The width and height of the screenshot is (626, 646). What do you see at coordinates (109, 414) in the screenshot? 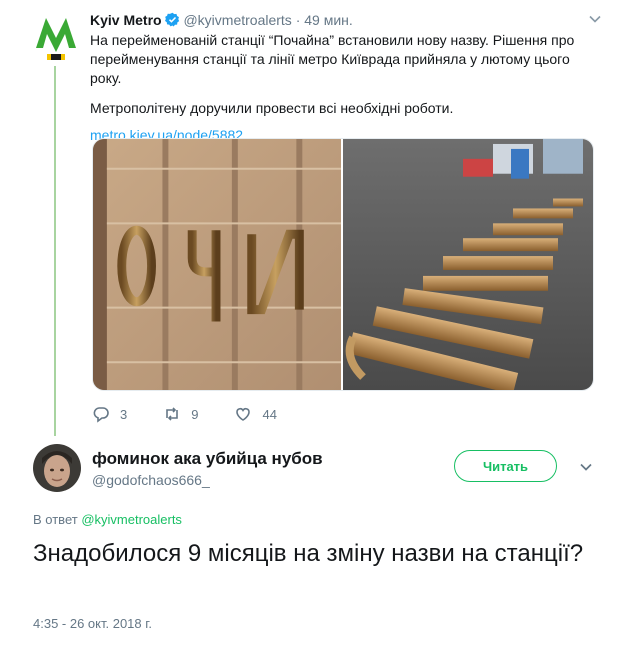
I see `reply-button: 3` at bounding box center [109, 414].